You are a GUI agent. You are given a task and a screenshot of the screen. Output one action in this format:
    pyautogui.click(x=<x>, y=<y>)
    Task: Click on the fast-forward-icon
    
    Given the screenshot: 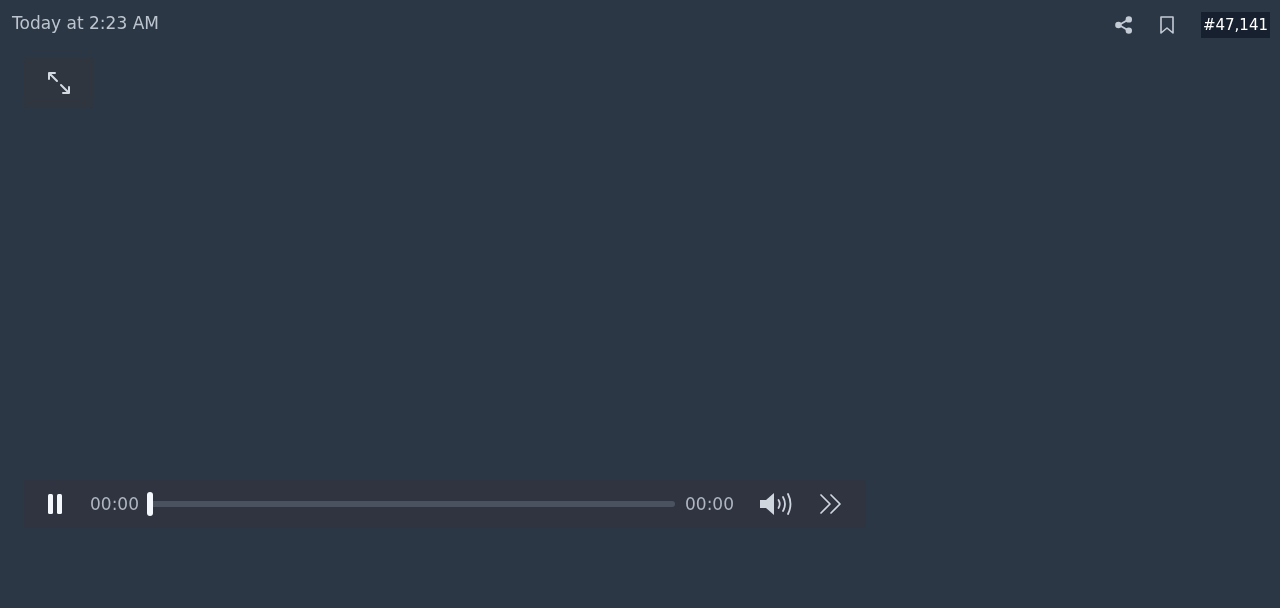 What is the action you would take?
    pyautogui.click(x=831, y=504)
    